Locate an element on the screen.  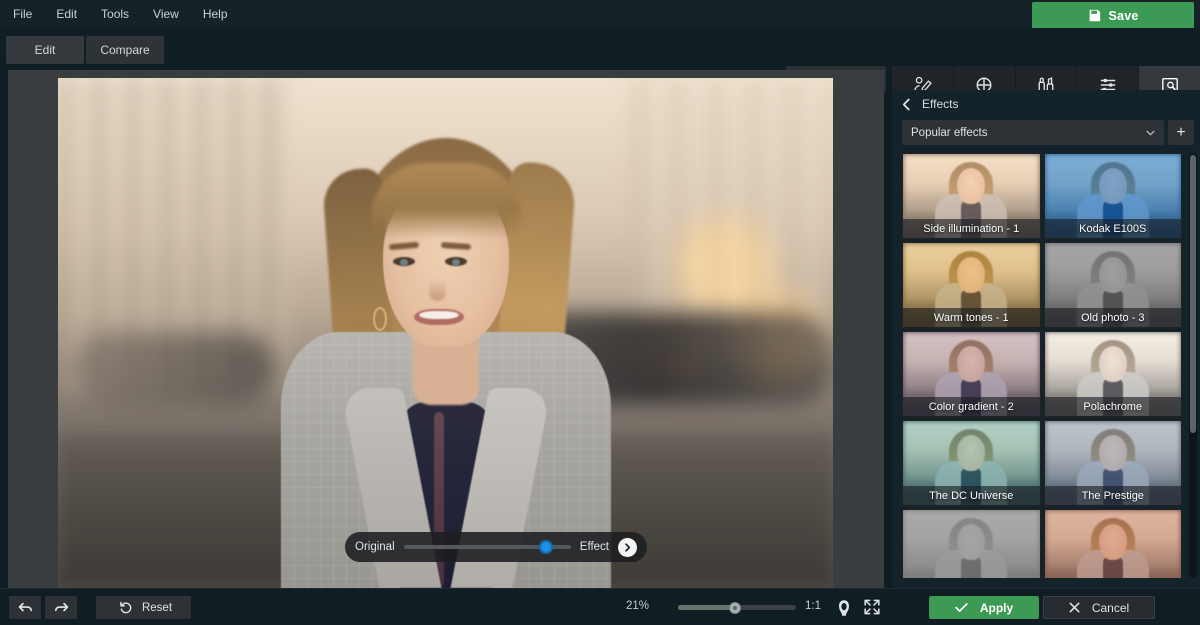
compare-effect-label: Effect is located at coordinates (594, 547).